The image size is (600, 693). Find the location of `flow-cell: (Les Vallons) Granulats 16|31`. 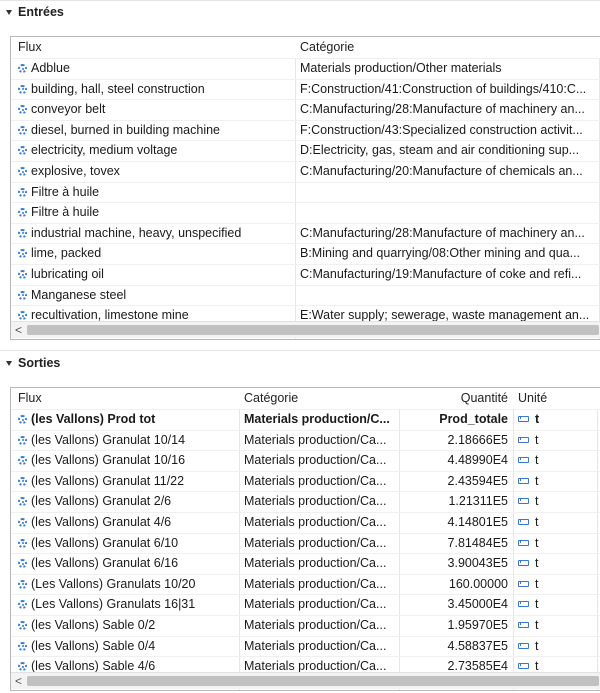

flow-cell: (Les Vallons) Granulats 16|31 is located at coordinates (126, 604).